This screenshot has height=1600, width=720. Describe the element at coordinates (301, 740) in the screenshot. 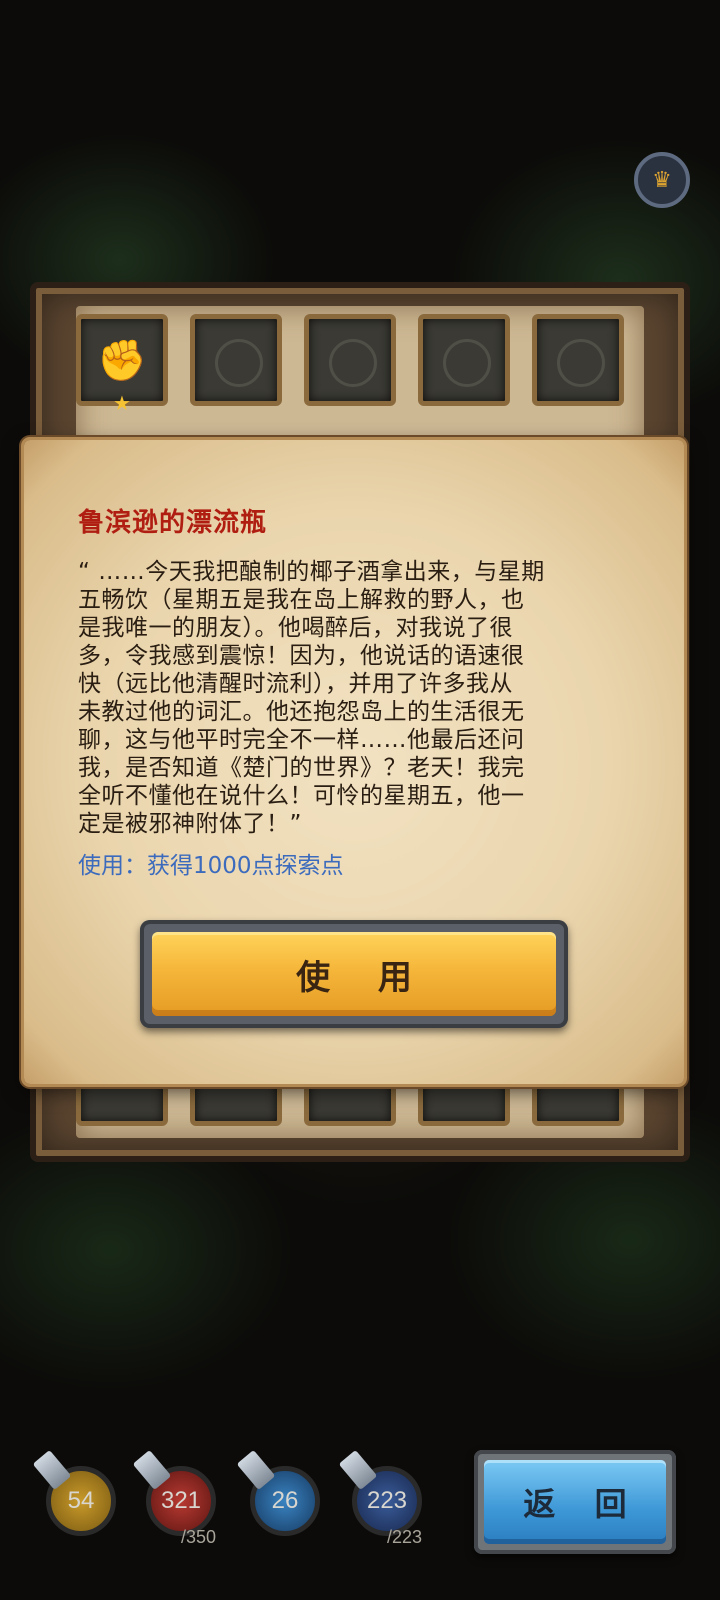

I see `description-line: 聊，这与他平时完全不一样……他最后还问` at that location.